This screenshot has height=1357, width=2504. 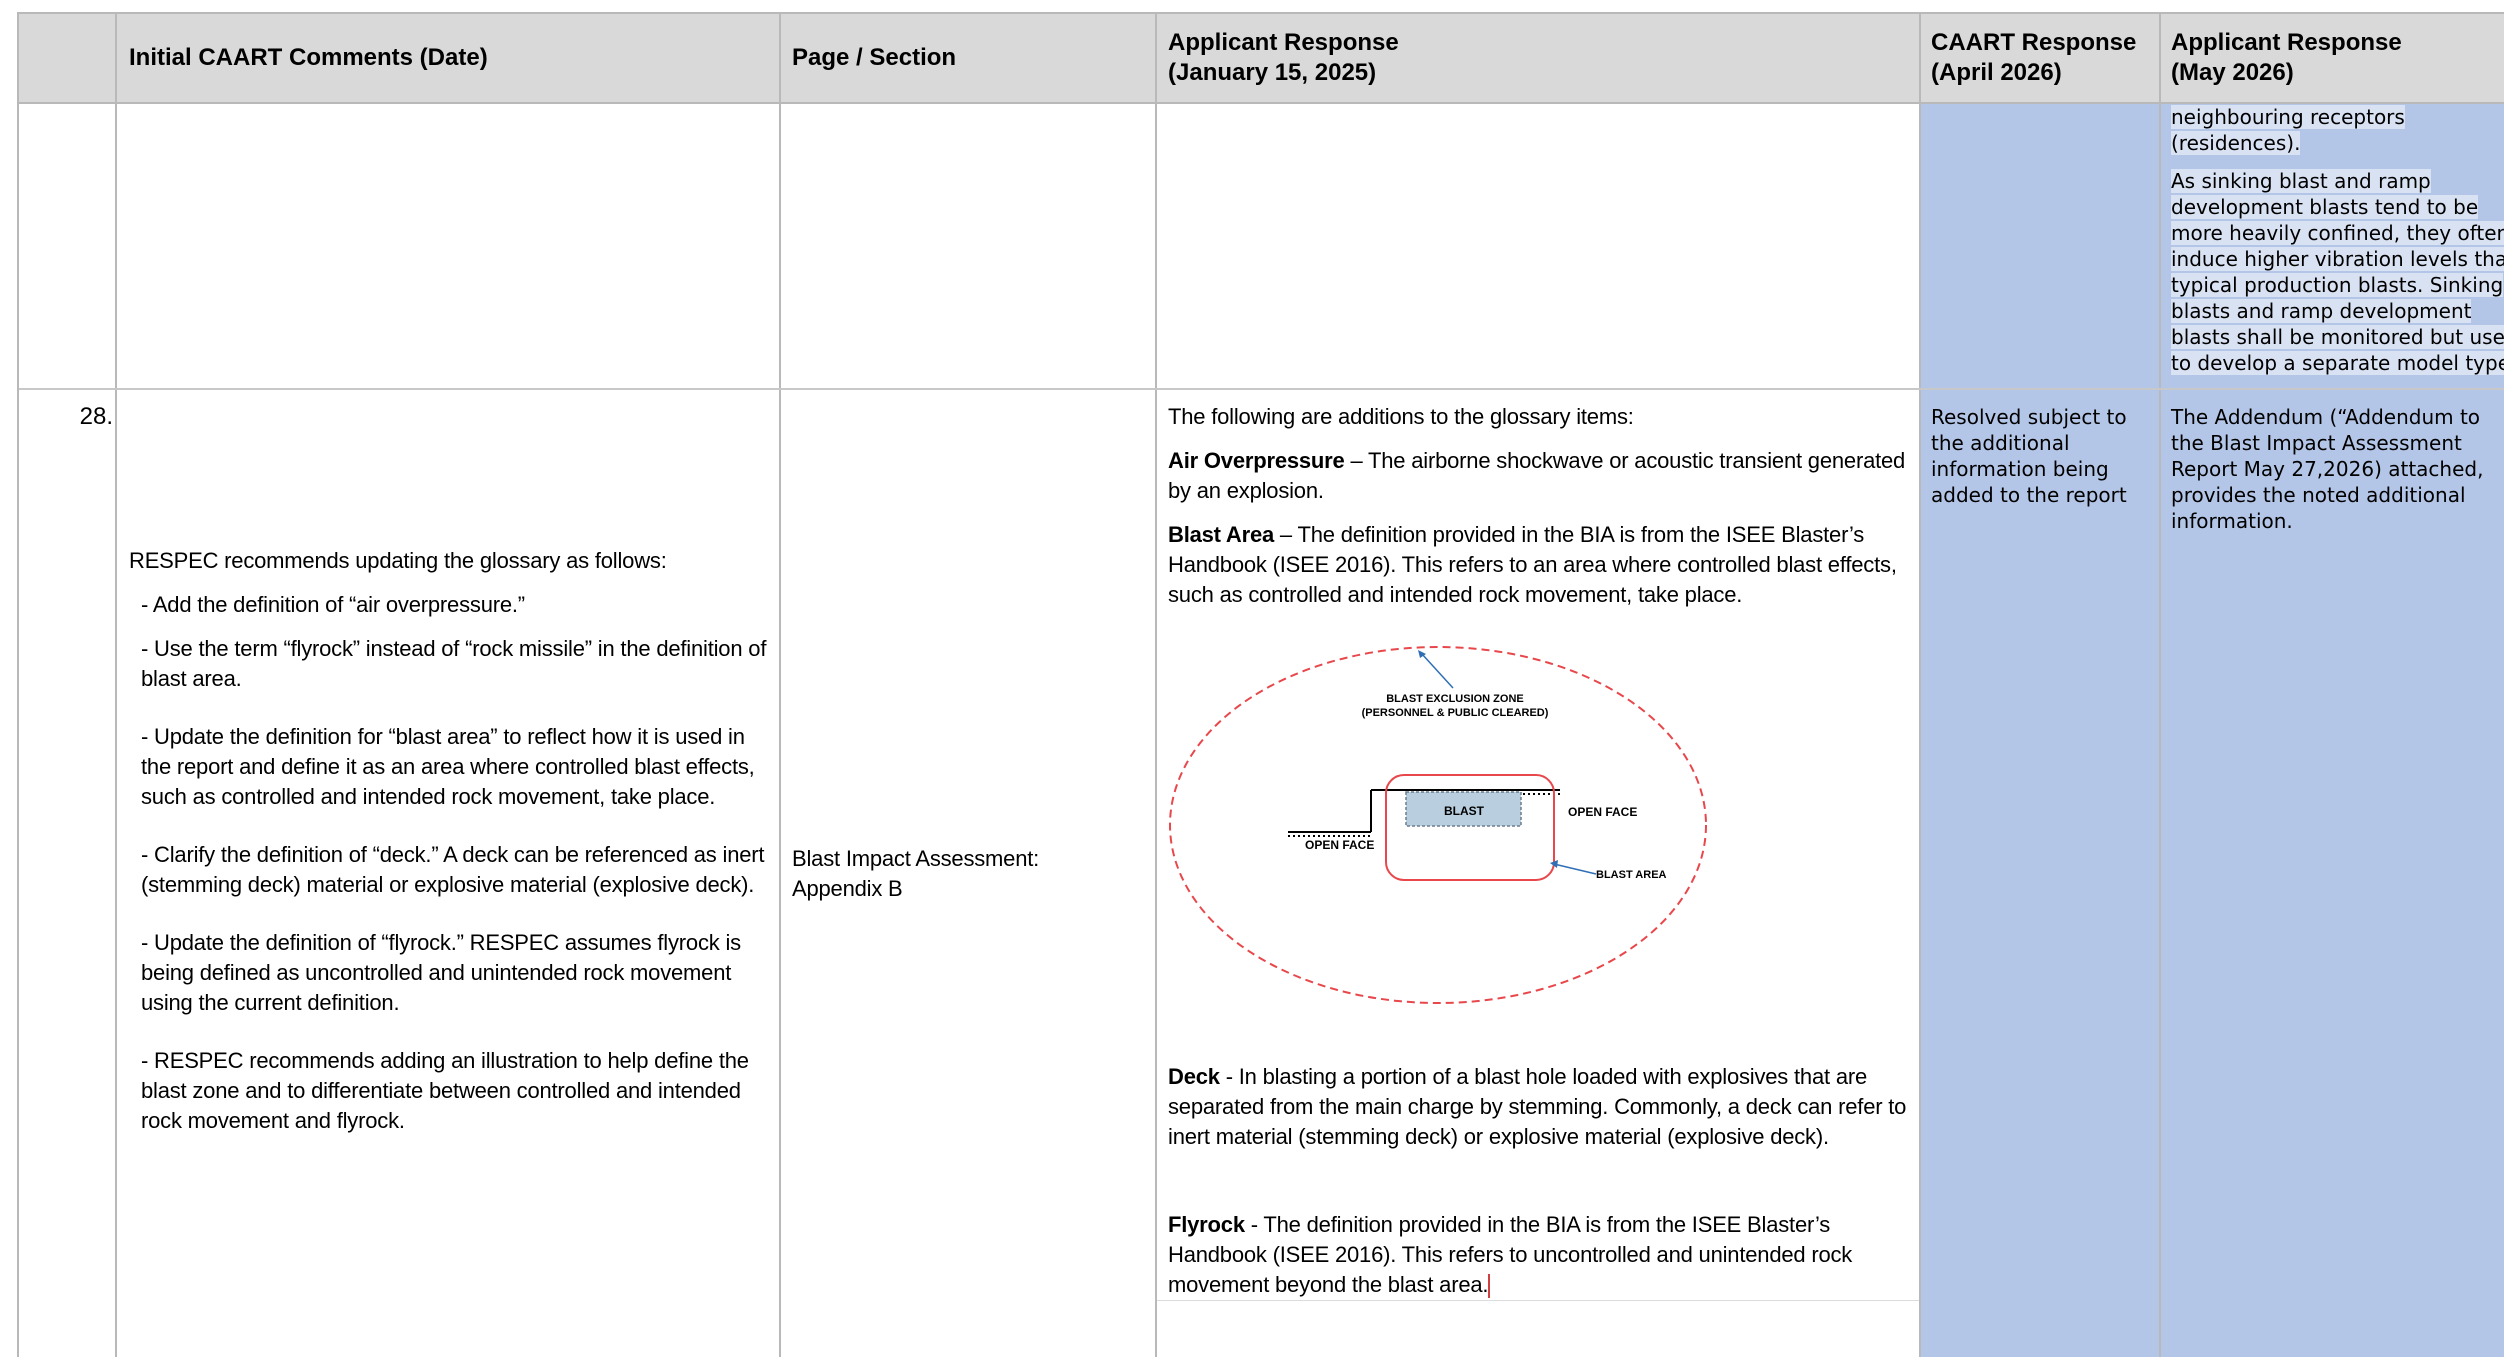 What do you see at coordinates (2286, 57) in the screenshot?
I see `header-applicant-response-may: Applicant Response (May 2026)` at bounding box center [2286, 57].